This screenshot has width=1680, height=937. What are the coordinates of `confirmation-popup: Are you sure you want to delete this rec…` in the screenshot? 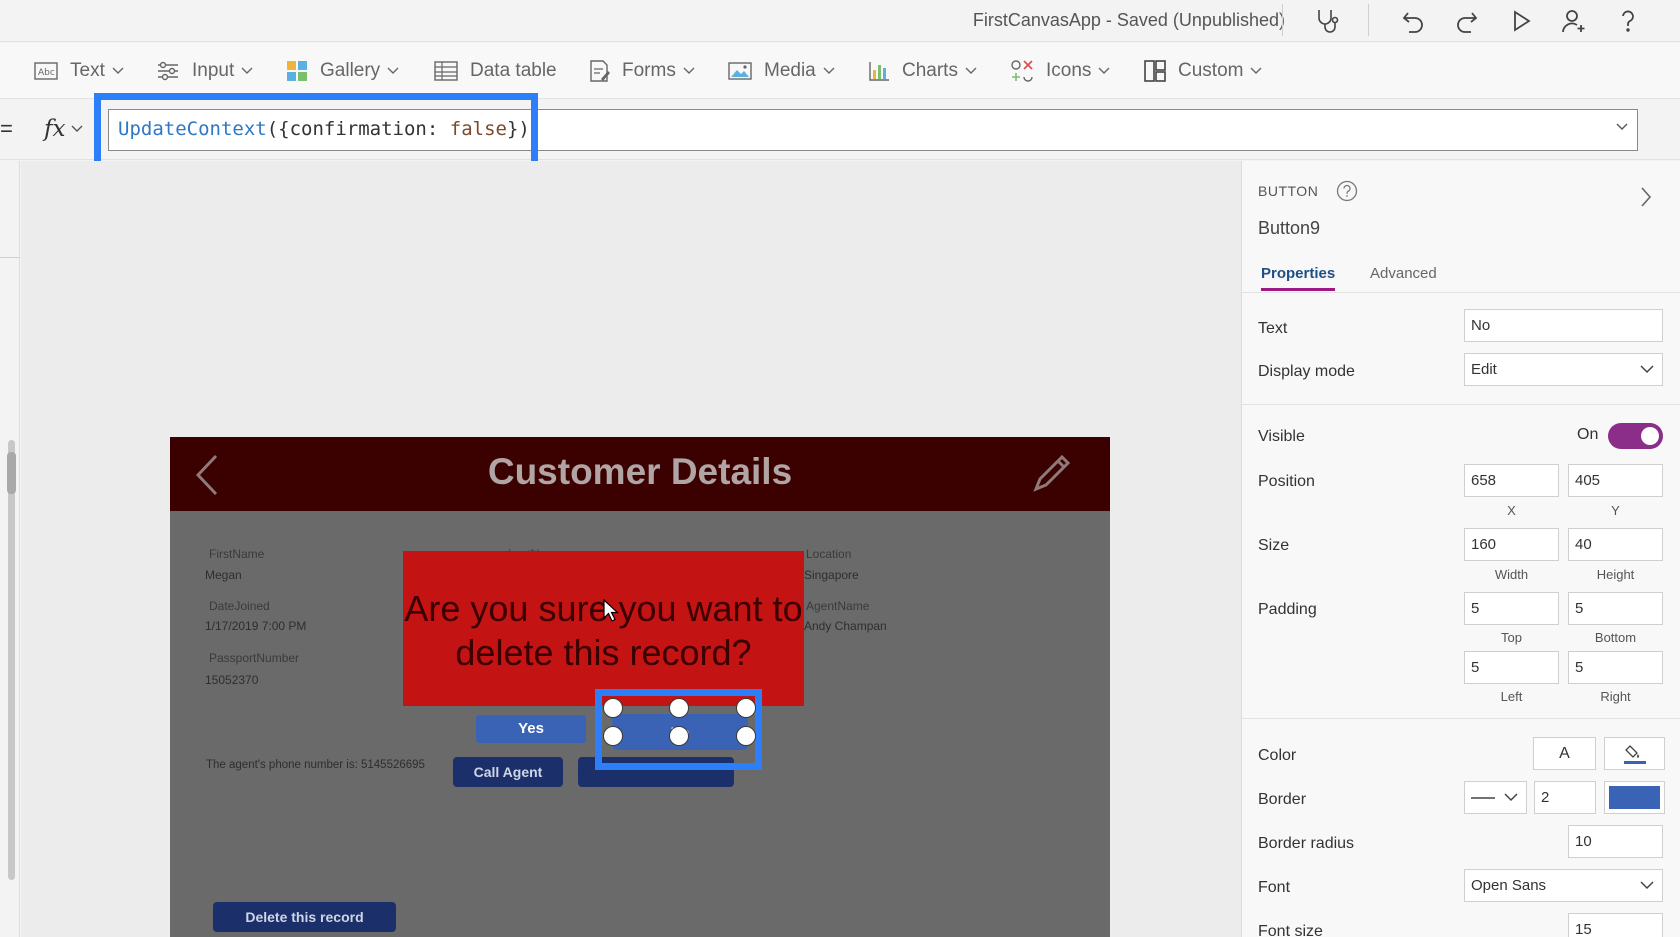 It's located at (603, 628).